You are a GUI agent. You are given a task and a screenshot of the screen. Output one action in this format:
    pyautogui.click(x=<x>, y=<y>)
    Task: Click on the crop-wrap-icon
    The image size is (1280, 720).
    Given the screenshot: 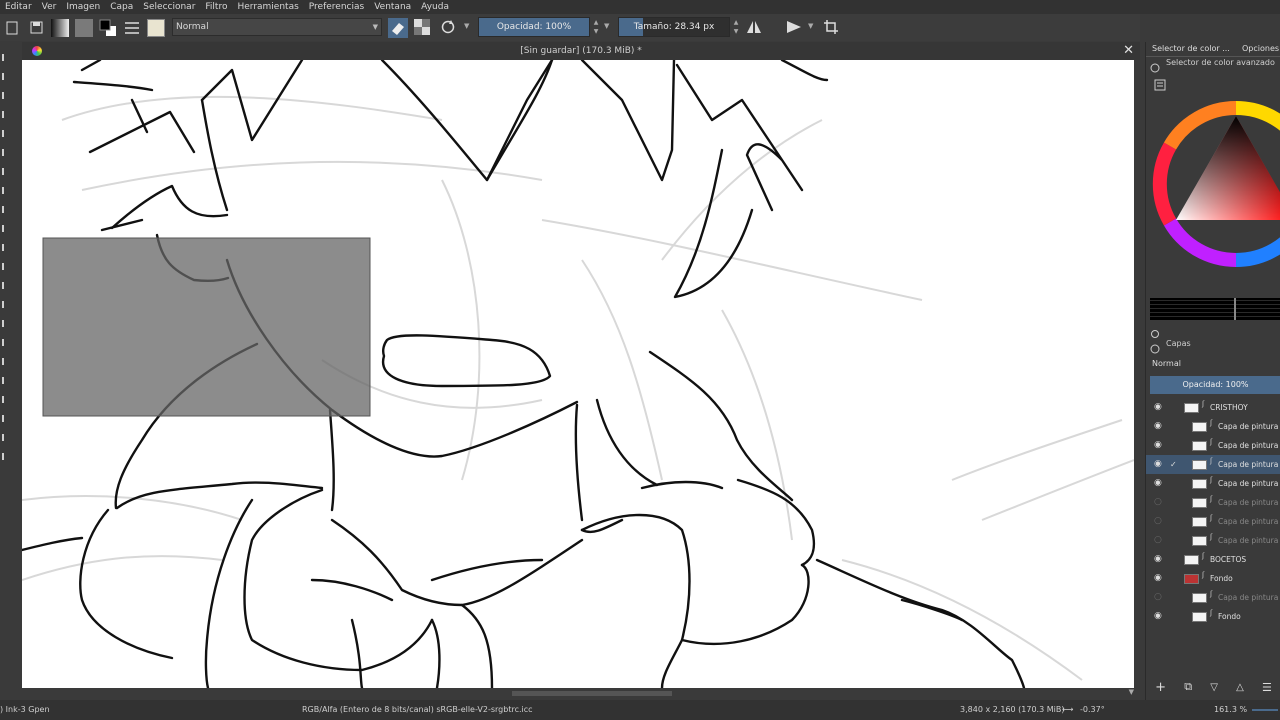 What is the action you would take?
    pyautogui.click(x=831, y=29)
    